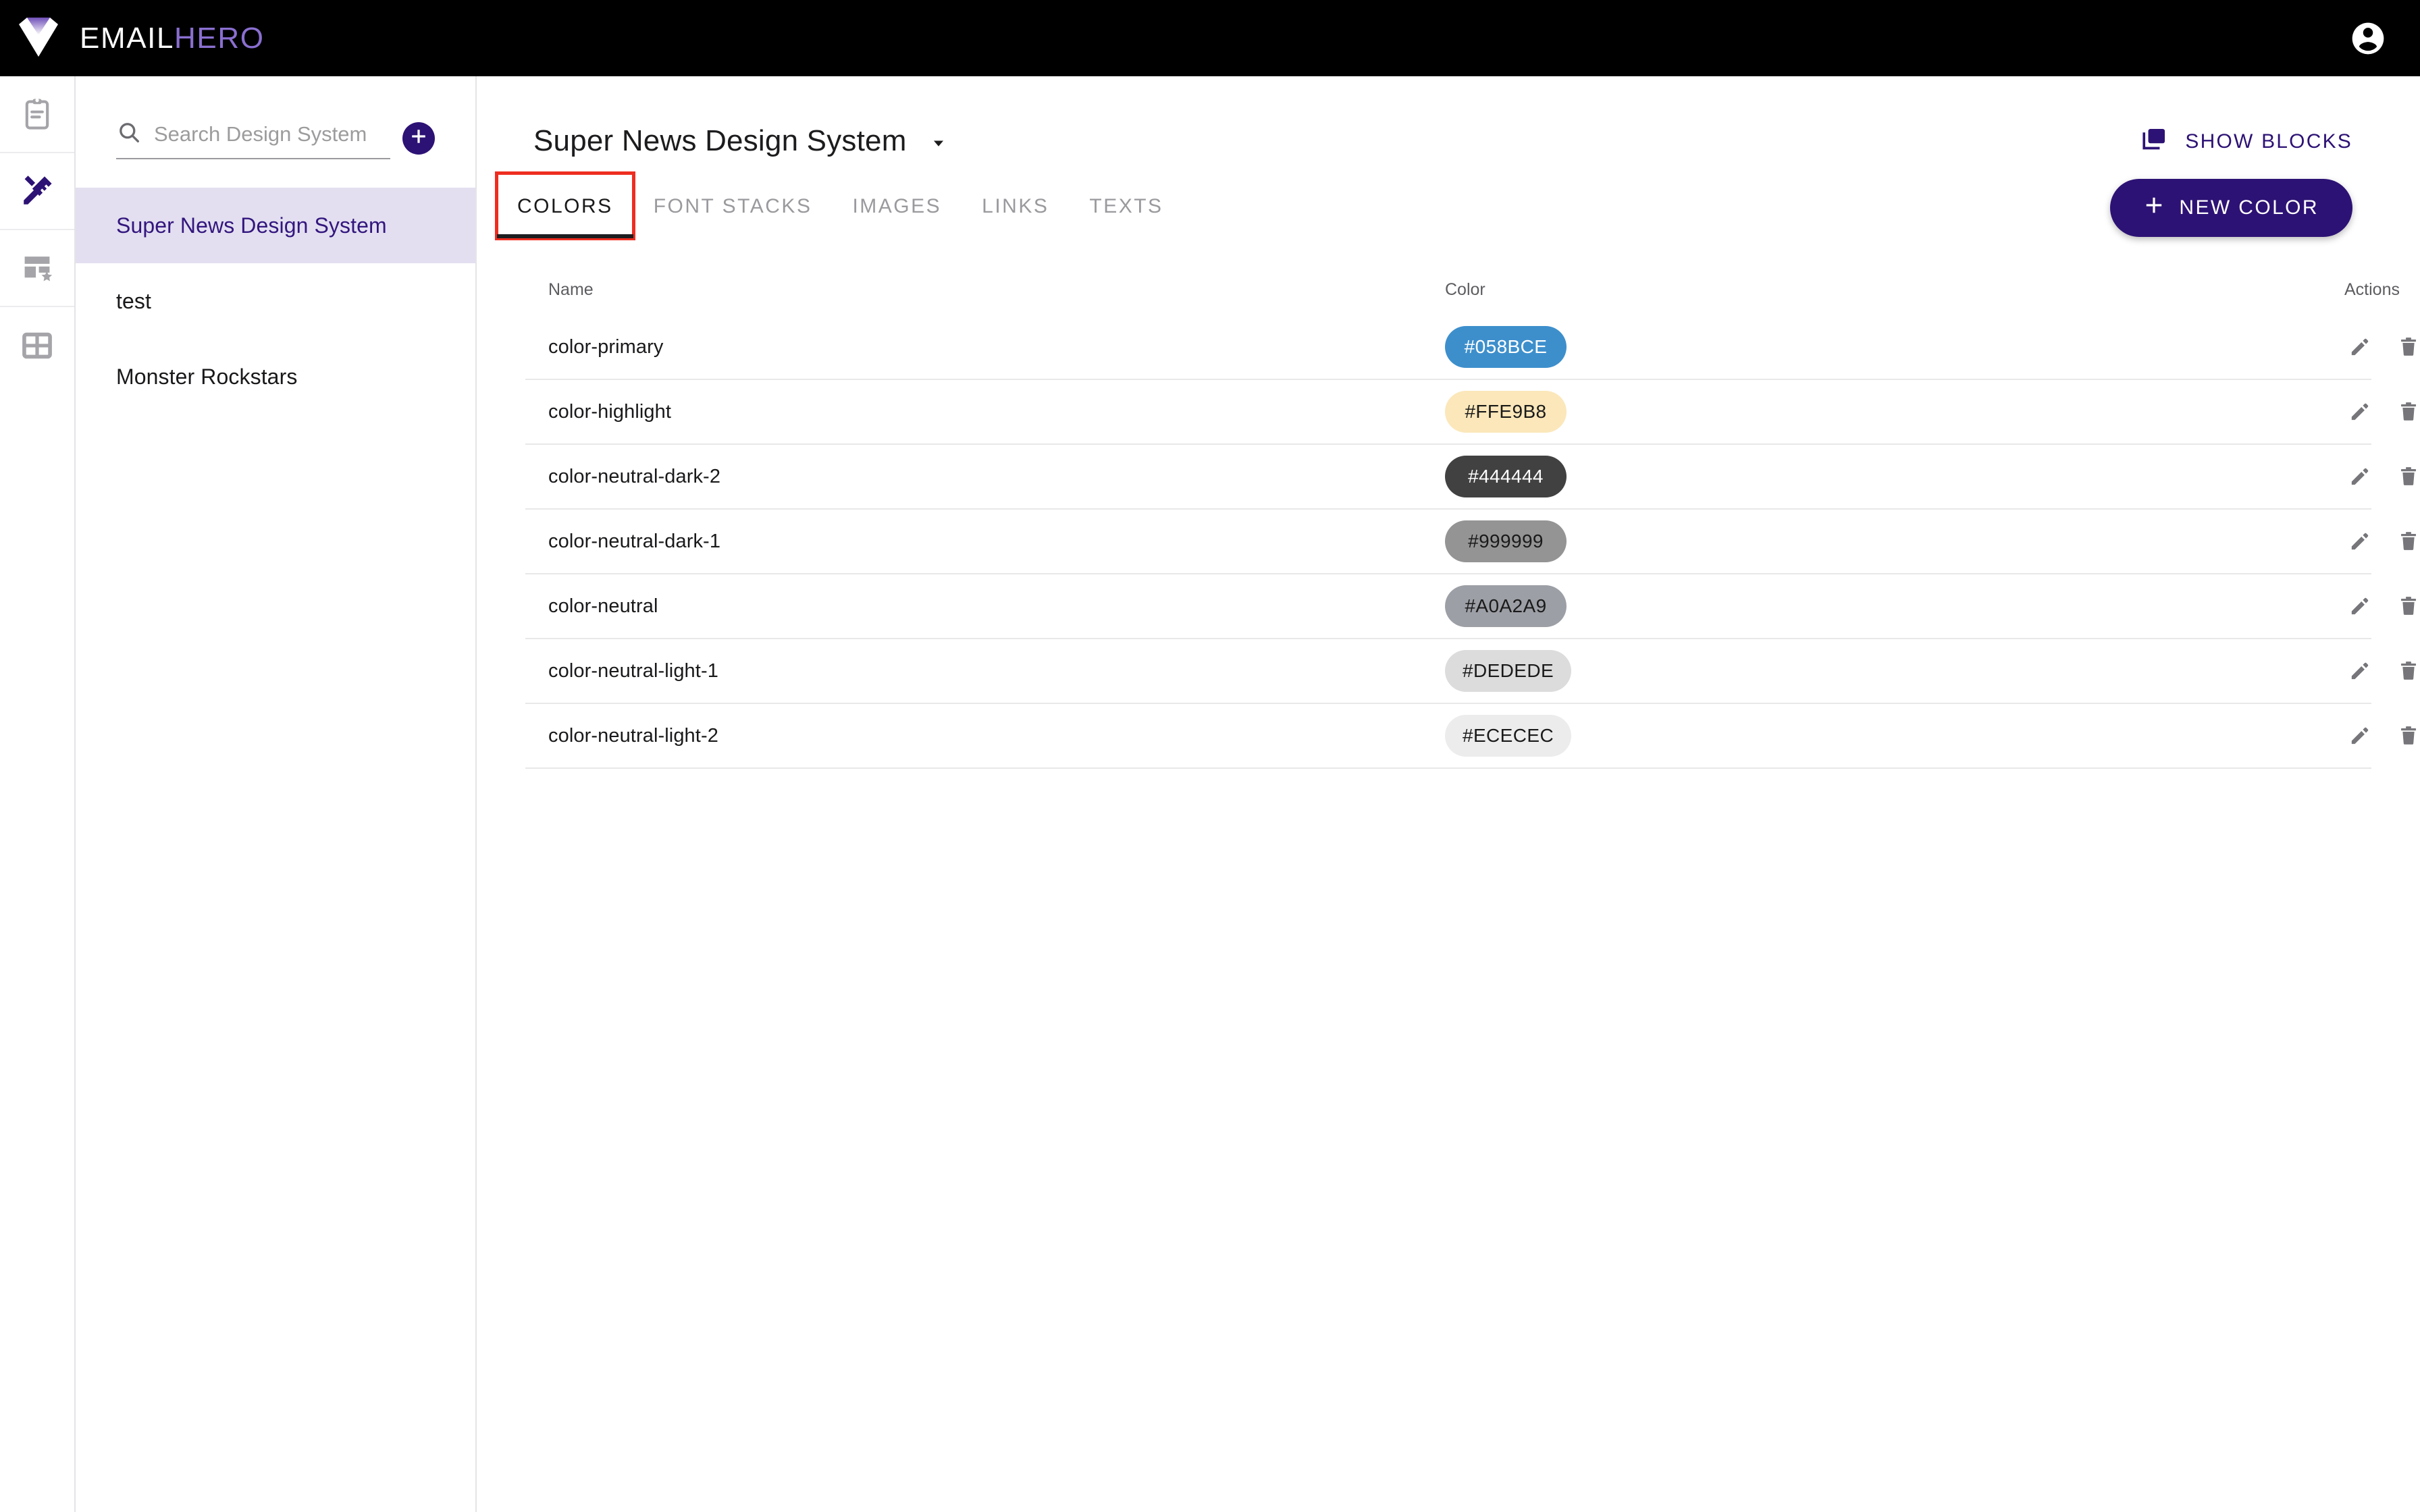 The height and width of the screenshot is (1512, 2420). I want to click on add-design-system-button, so click(418, 138).